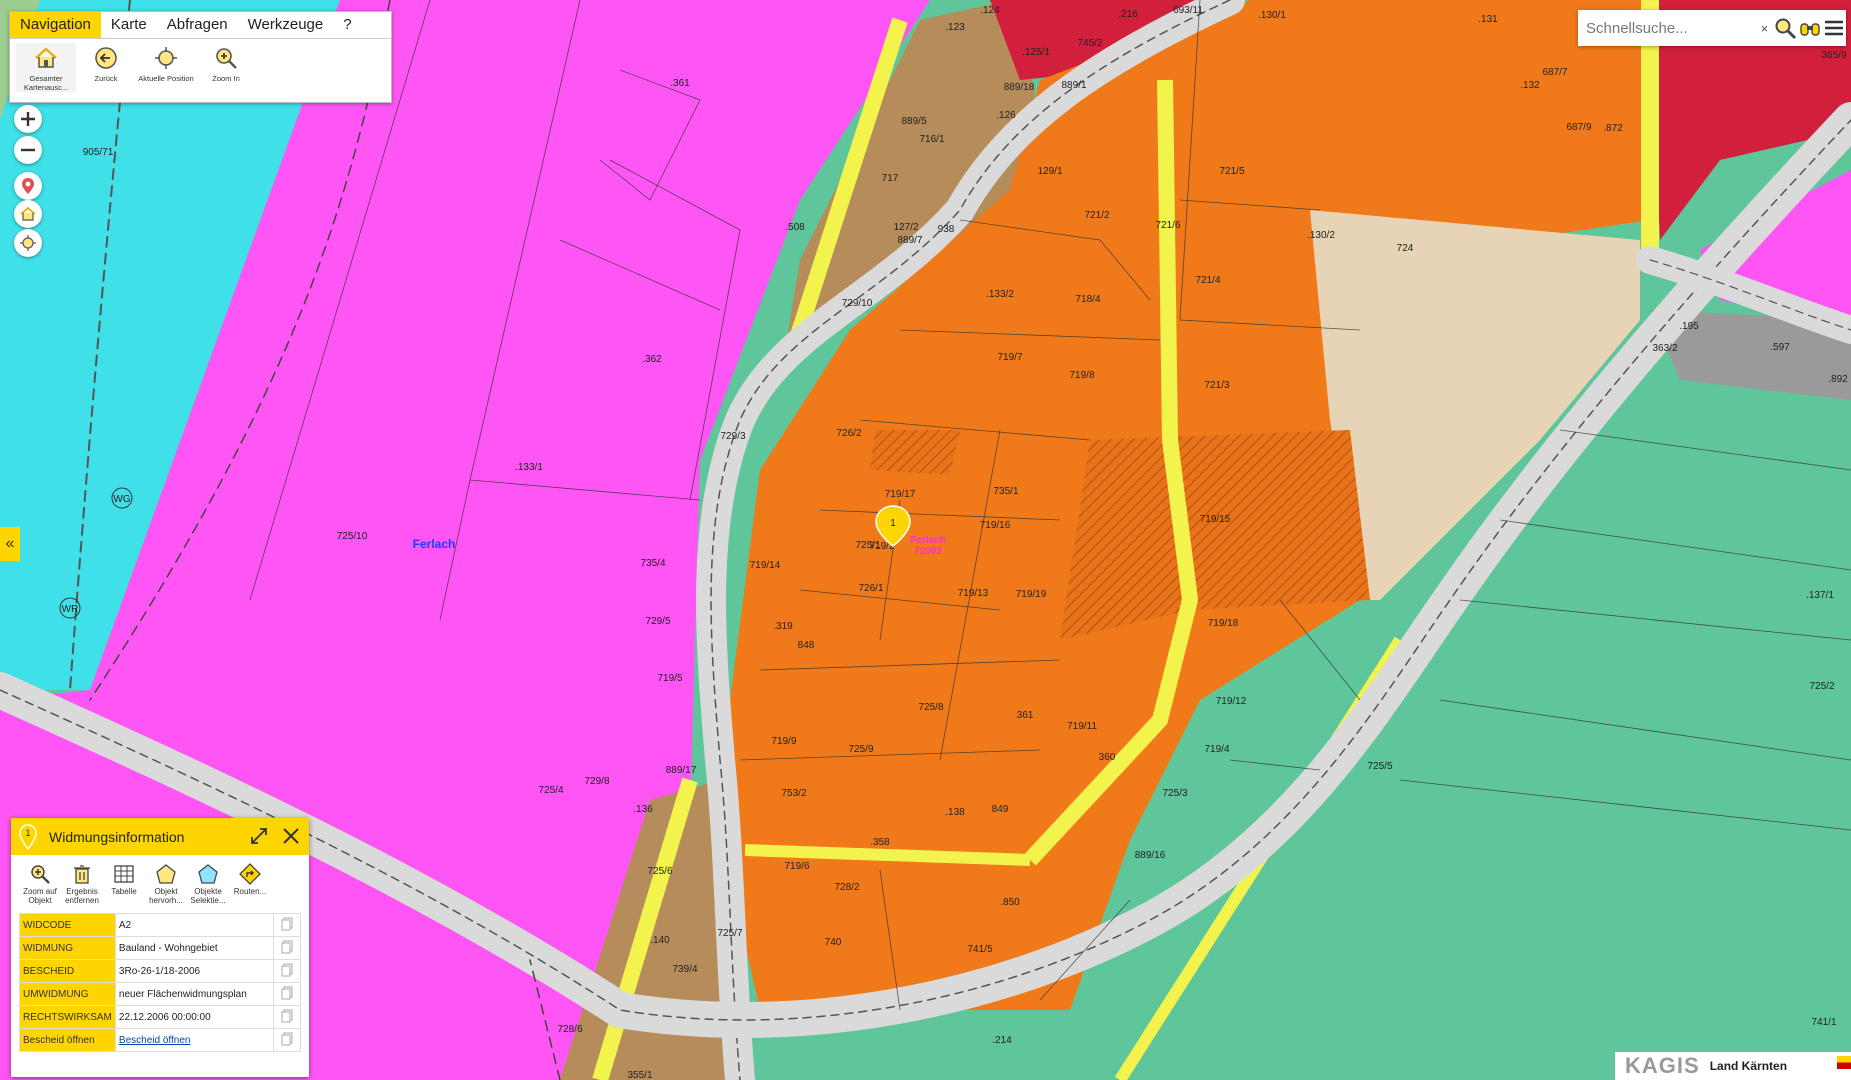 Image resolution: width=1851 pixels, height=1080 pixels. Describe the element at coordinates (659, 871) in the screenshot. I see `parcel-label: 725/6` at that location.